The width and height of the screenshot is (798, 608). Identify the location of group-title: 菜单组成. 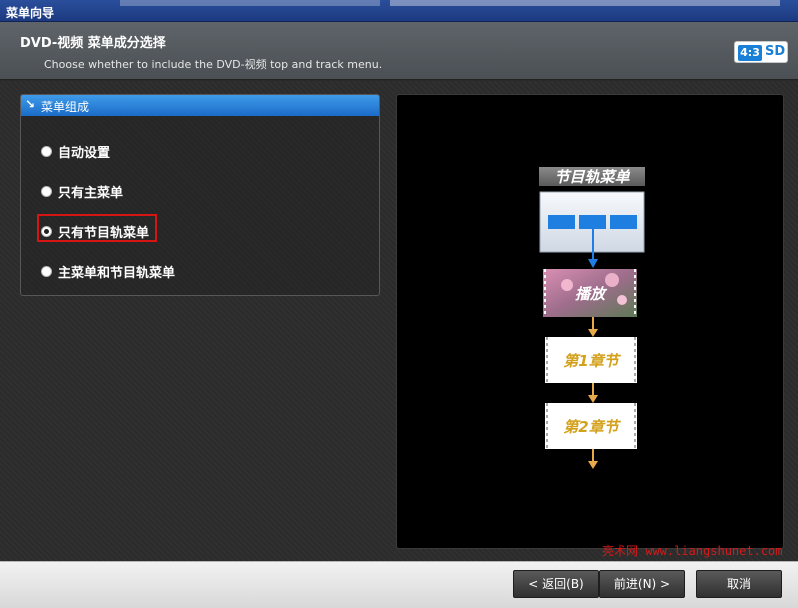
(65, 107).